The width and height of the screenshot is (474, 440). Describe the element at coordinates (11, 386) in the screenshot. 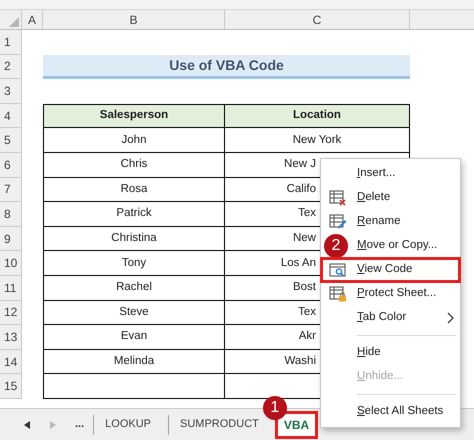

I see `row-header: 15` at that location.